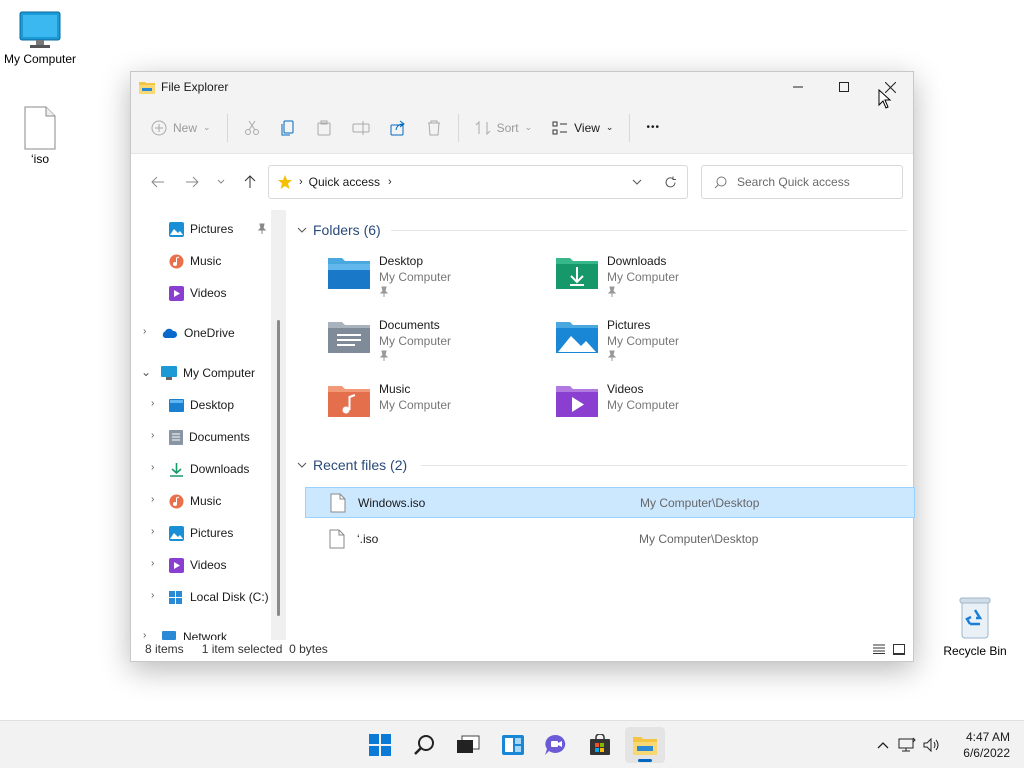 The width and height of the screenshot is (1024, 768). I want to click on sidebar-item-label: Local Disk (C:), so click(229, 597).